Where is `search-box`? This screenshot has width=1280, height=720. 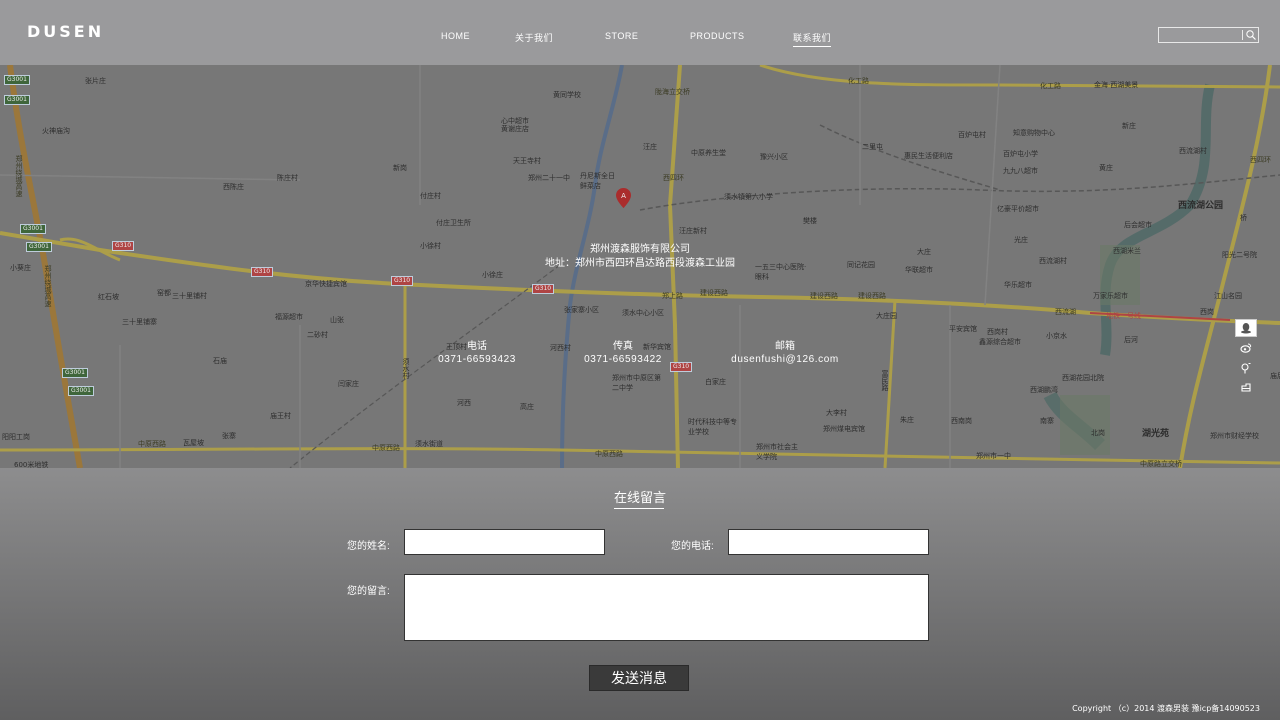
search-box is located at coordinates (1208, 35).